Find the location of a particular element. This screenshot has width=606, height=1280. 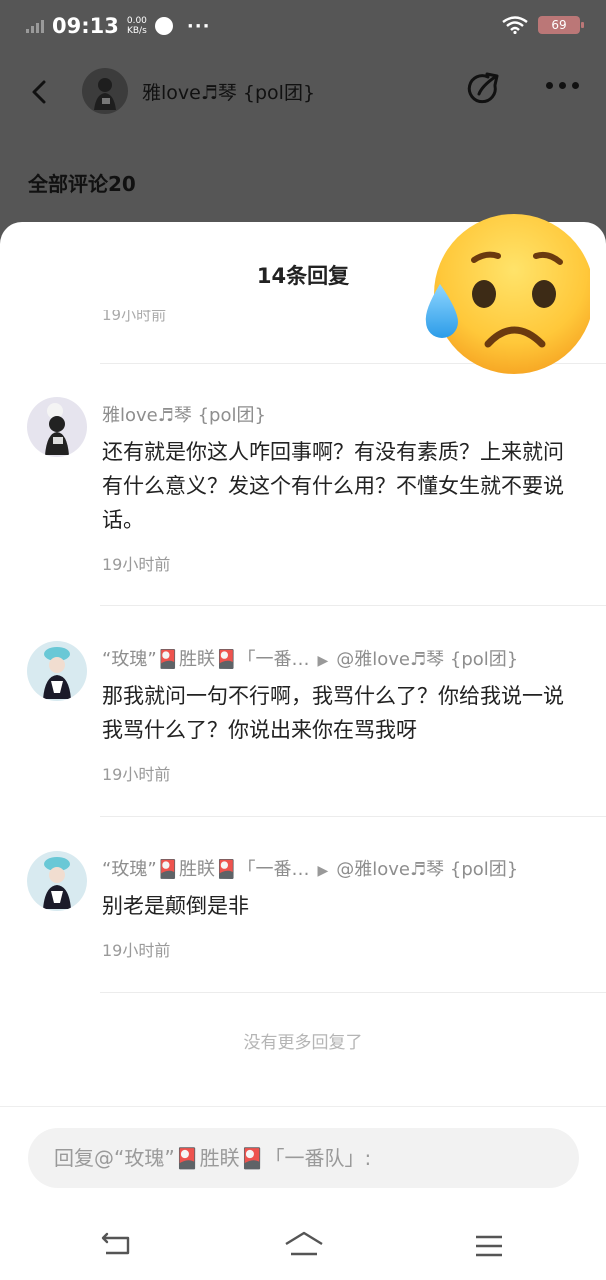

sad-sweat-emoji is located at coordinates (507, 294).